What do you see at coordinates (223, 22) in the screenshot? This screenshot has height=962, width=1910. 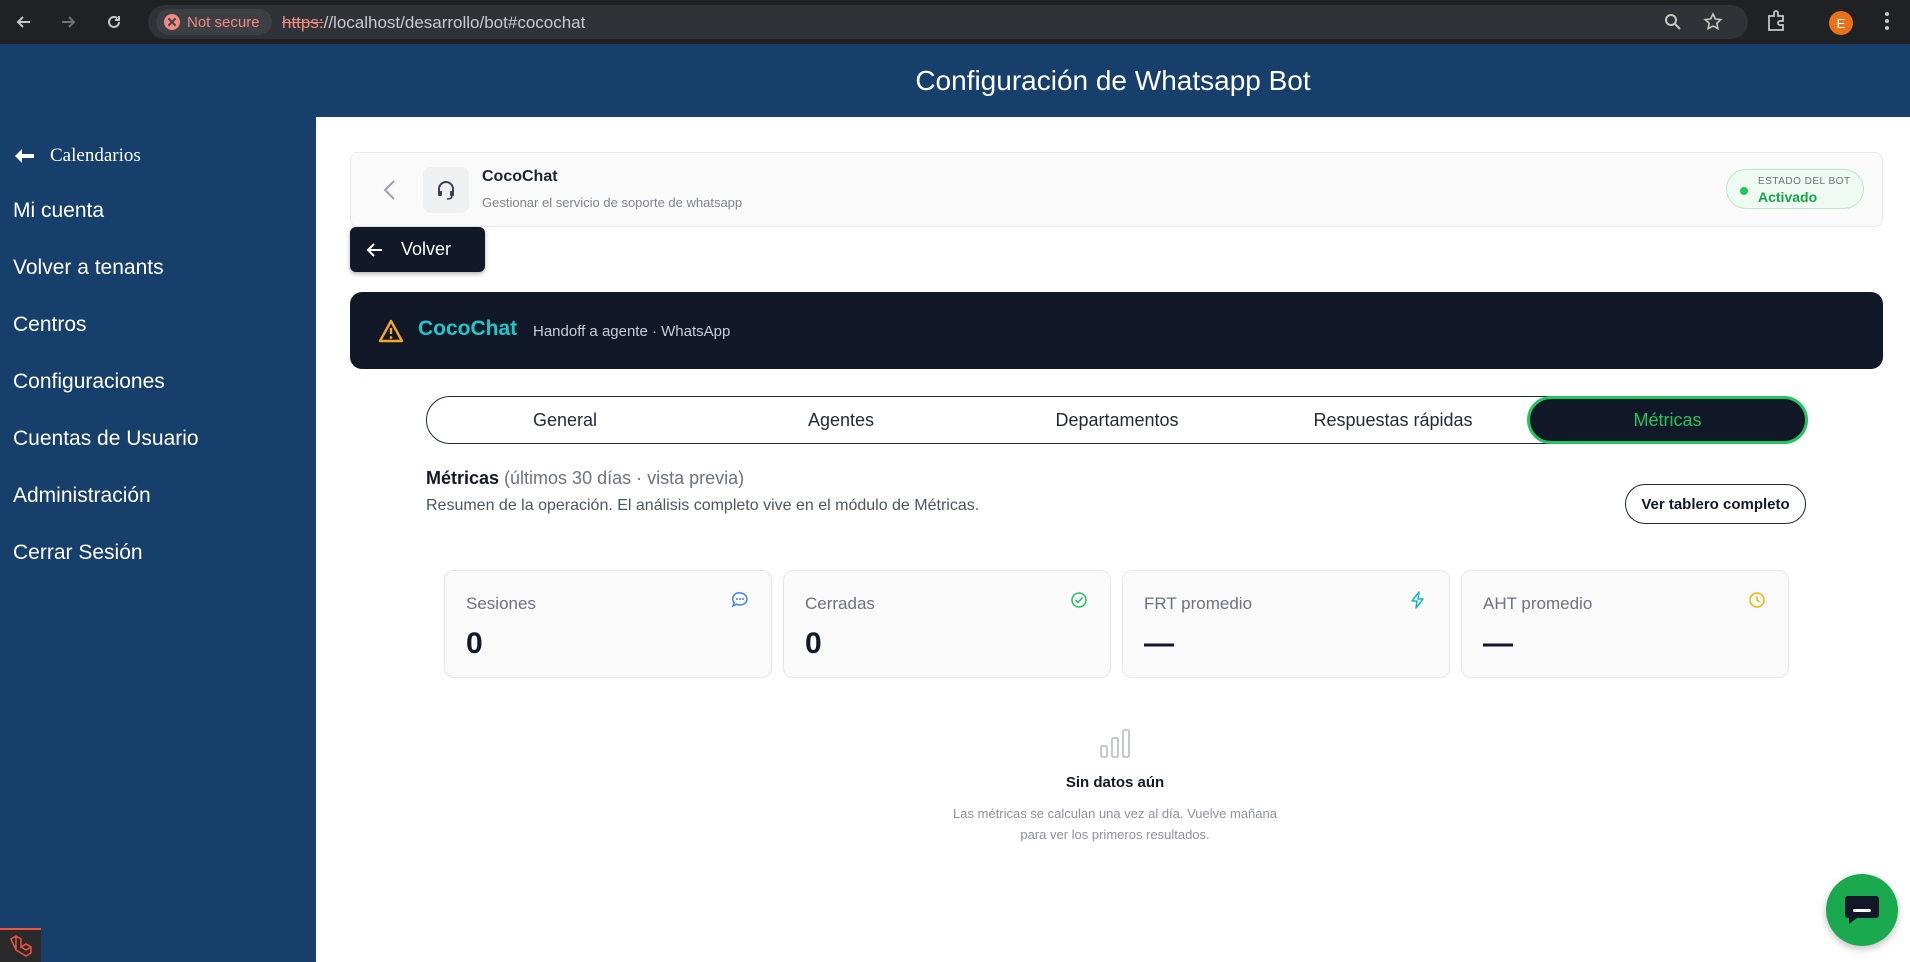 I see `security-label: Not secure` at bounding box center [223, 22].